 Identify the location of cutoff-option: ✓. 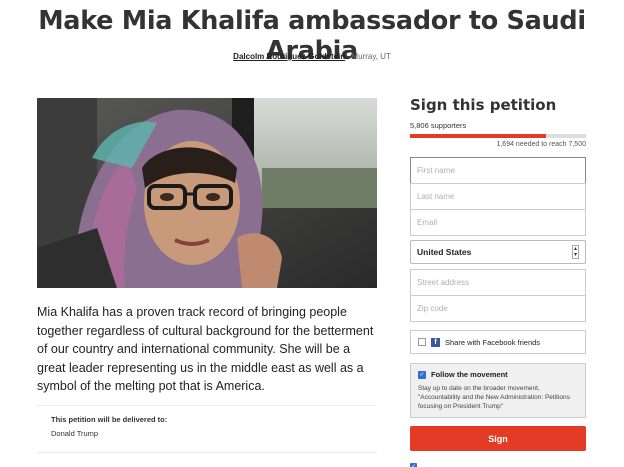
(416, 465).